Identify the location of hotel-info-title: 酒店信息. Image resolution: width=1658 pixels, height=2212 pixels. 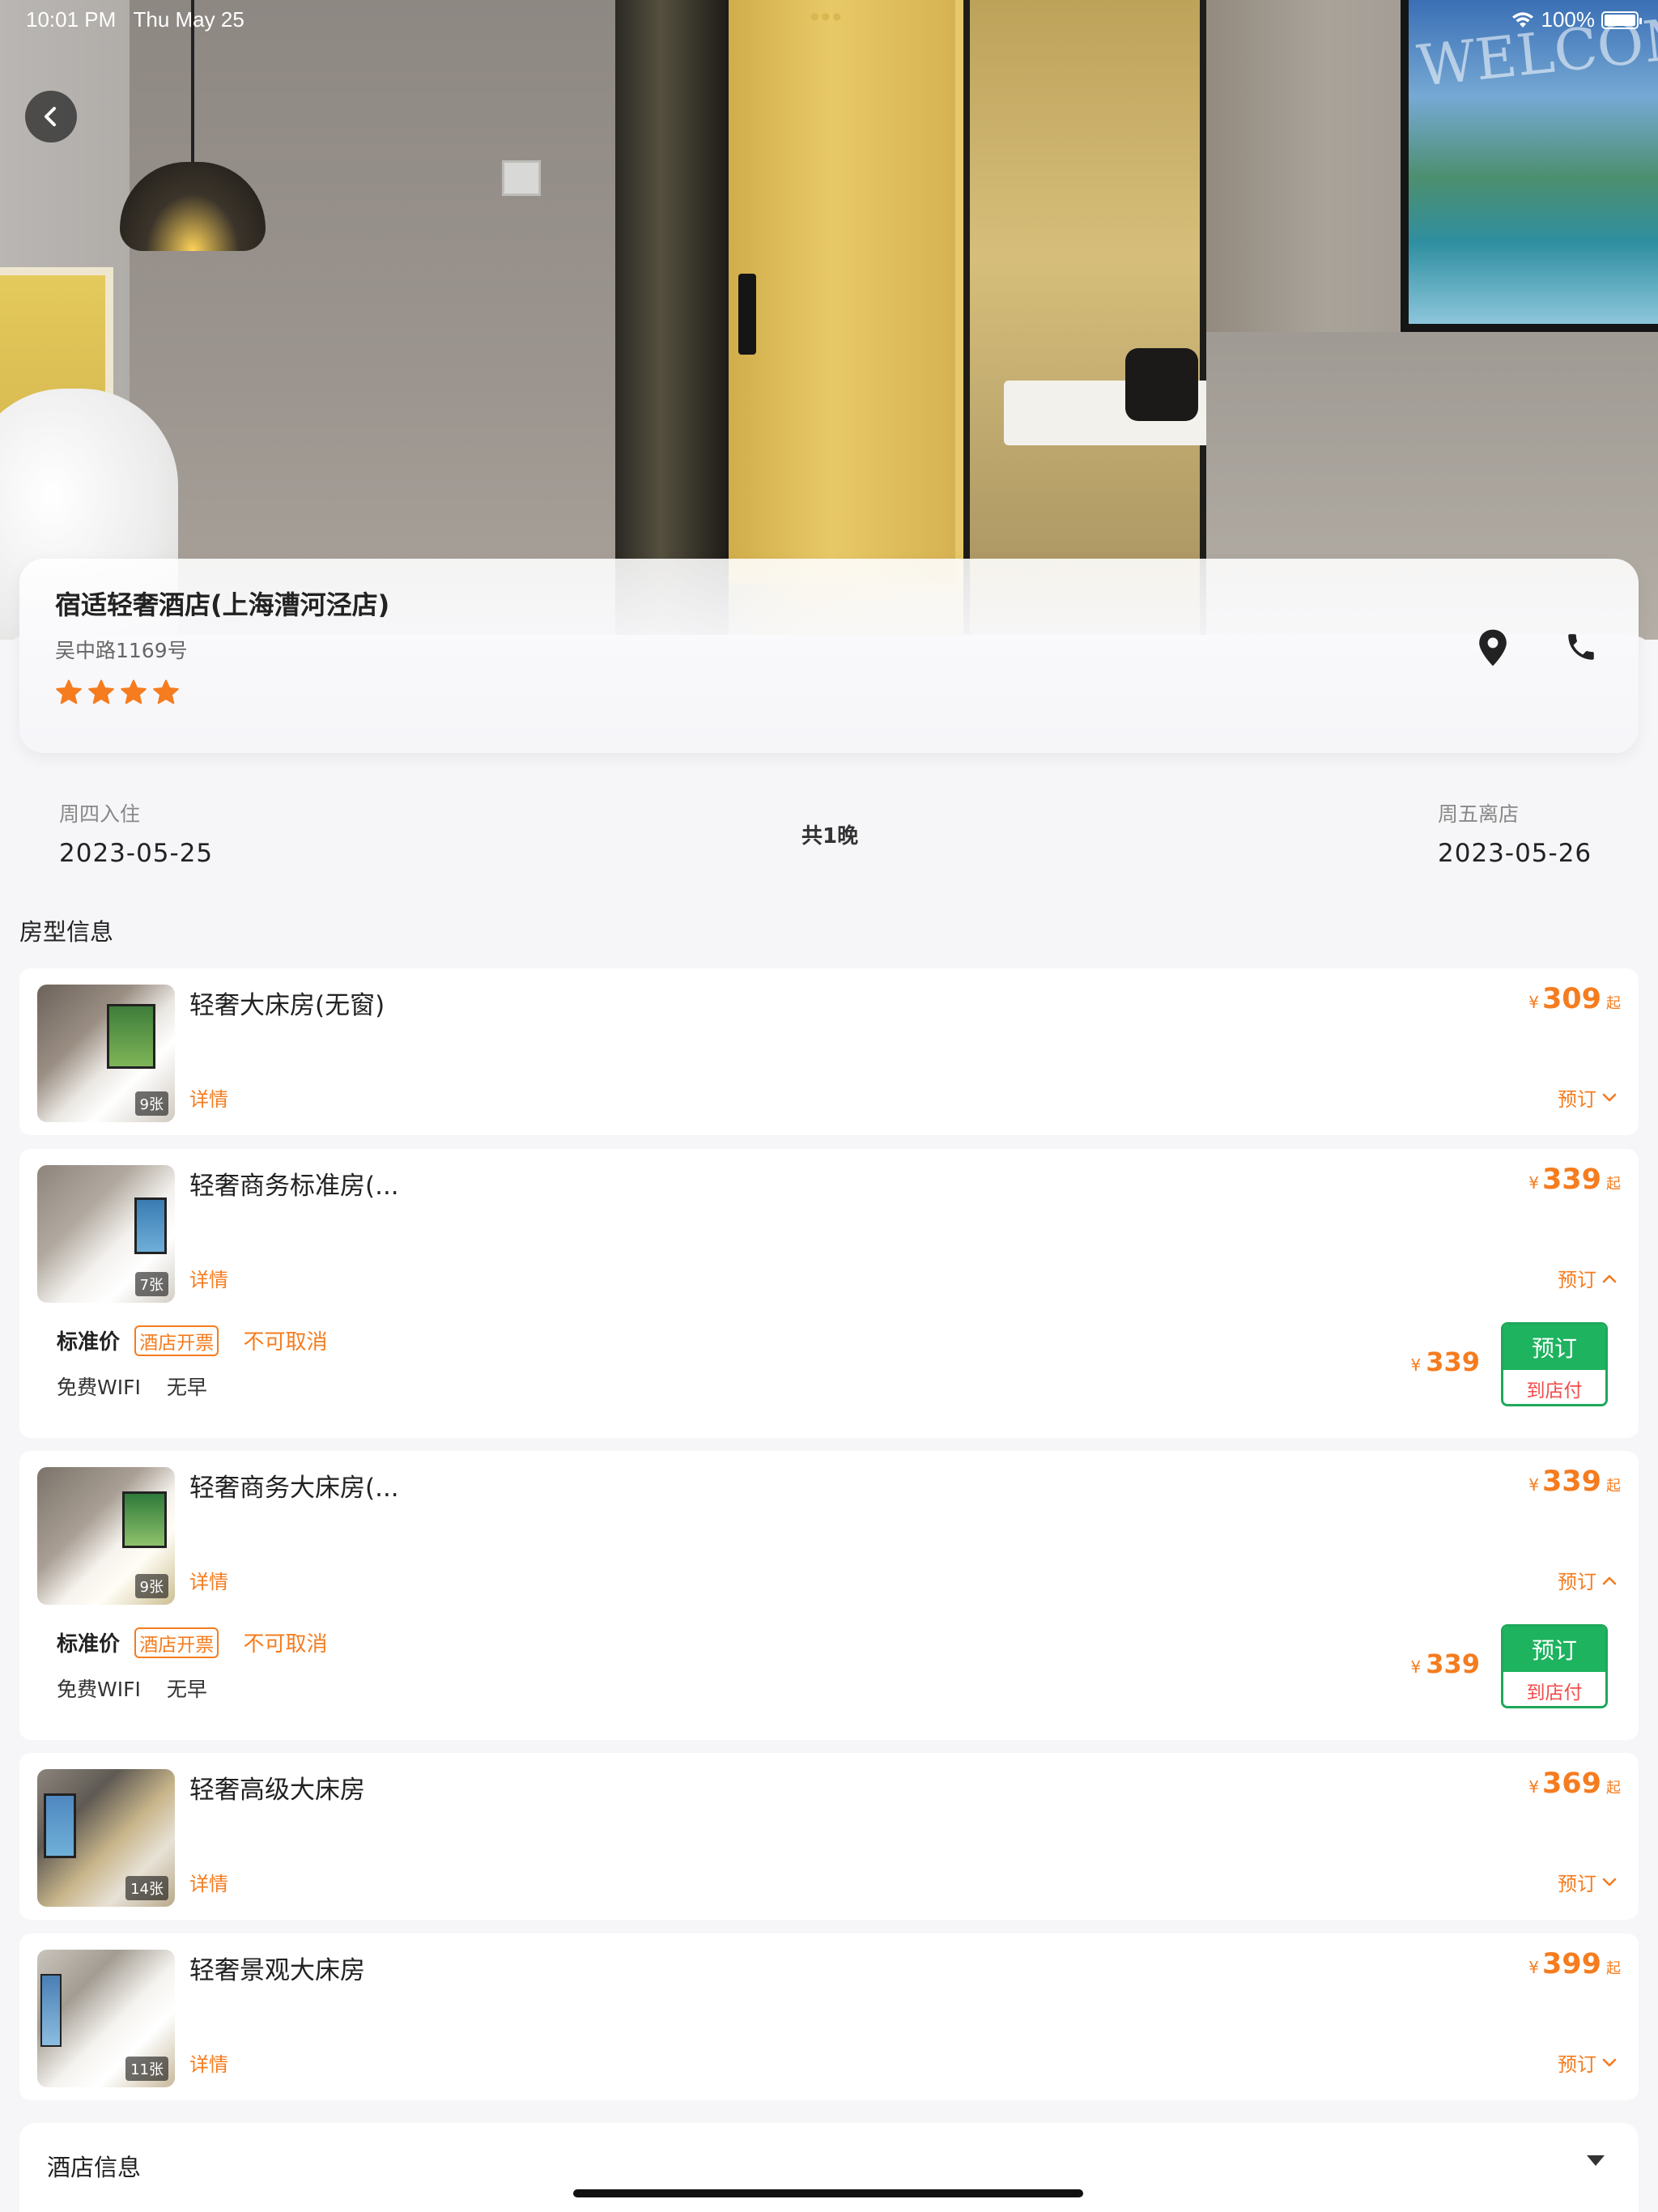
(94, 2167).